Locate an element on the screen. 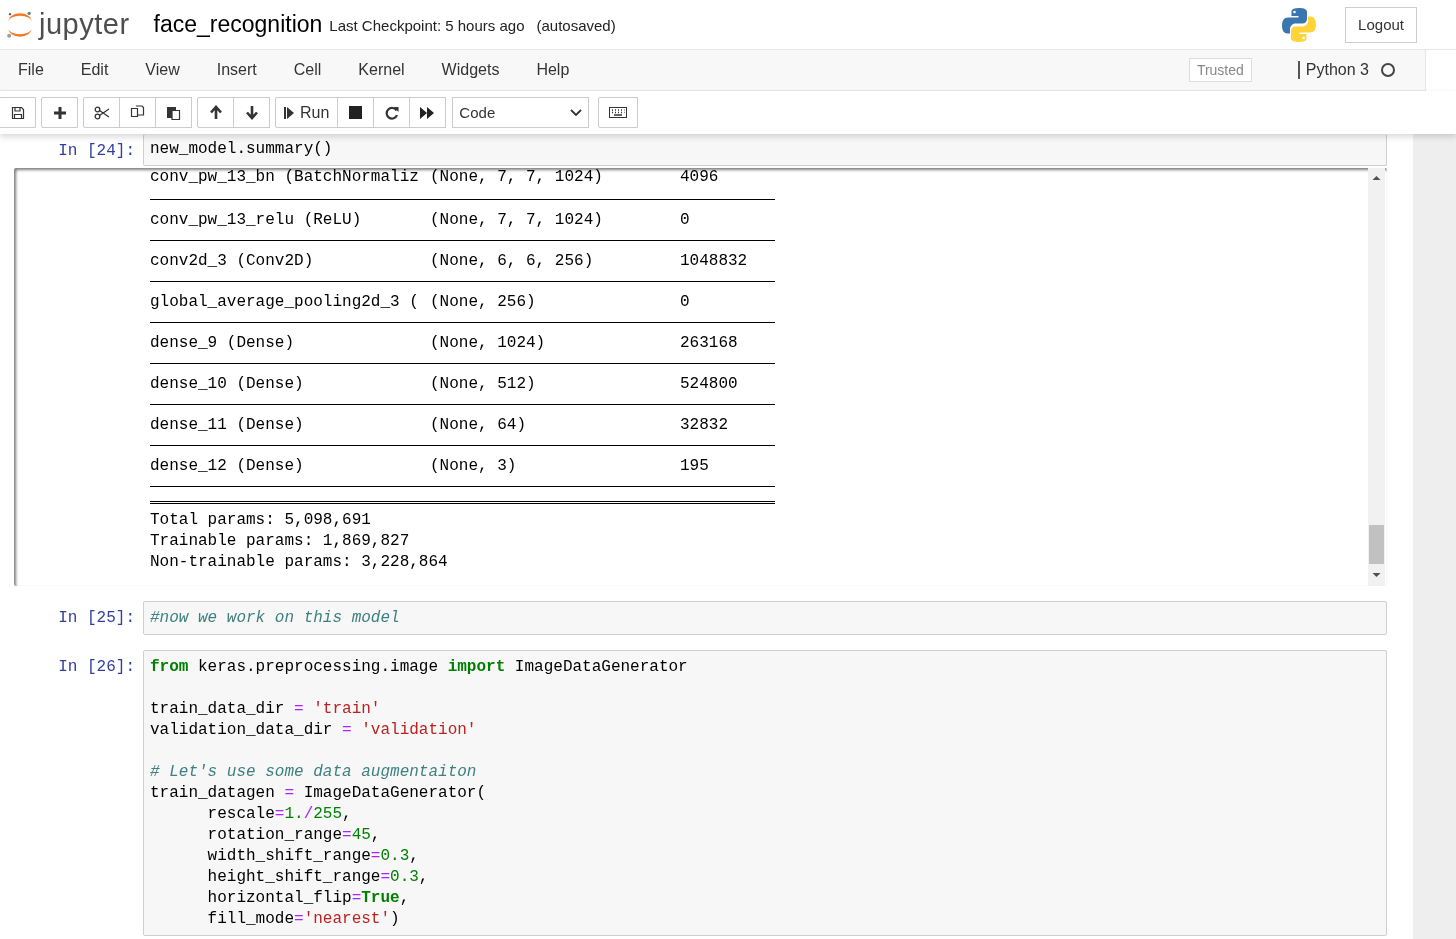 The image size is (1456, 939). move-up-button is located at coordinates (215, 112).